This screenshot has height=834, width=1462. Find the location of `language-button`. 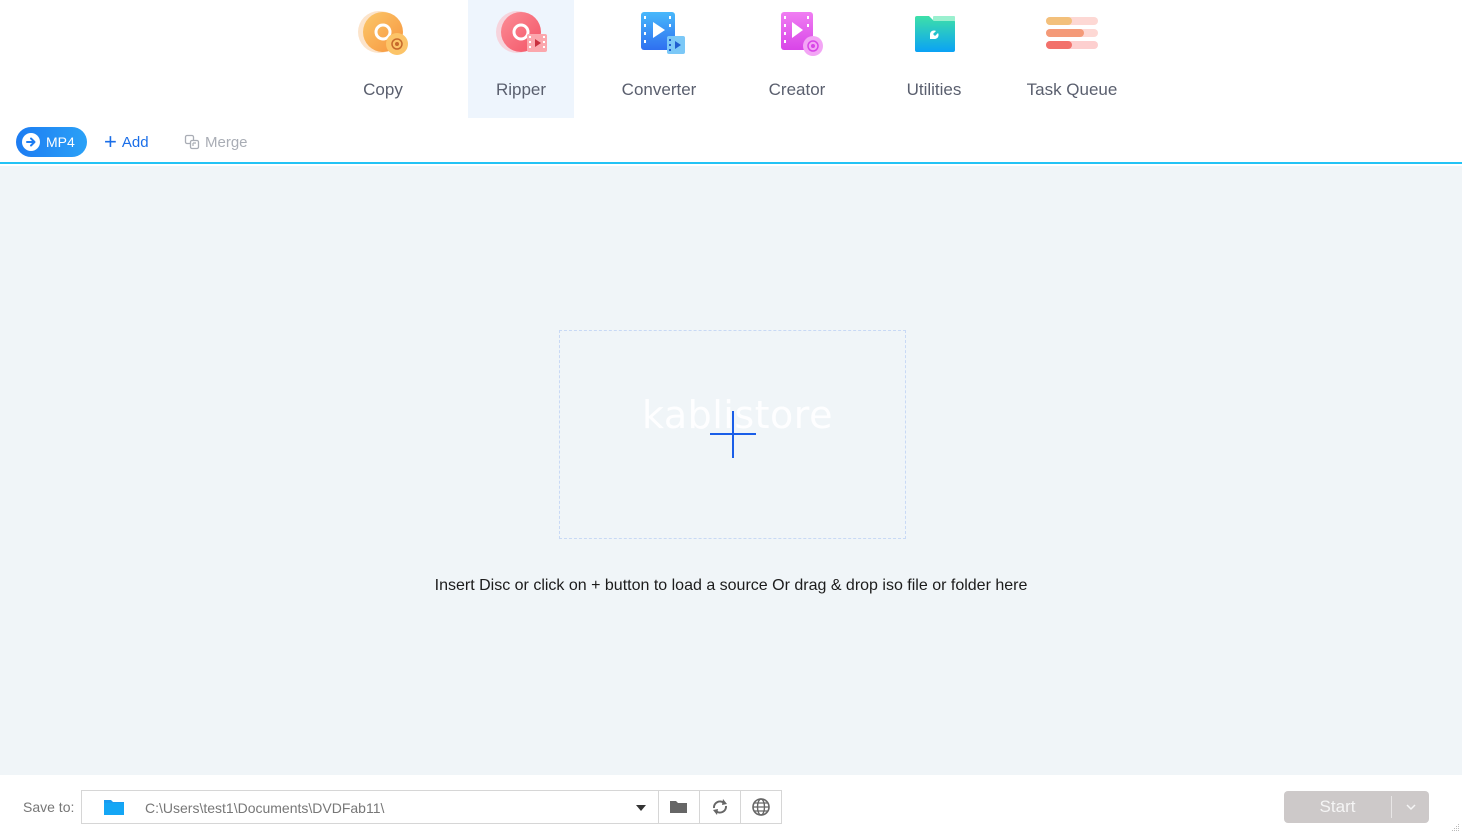

language-button is located at coordinates (761, 807).